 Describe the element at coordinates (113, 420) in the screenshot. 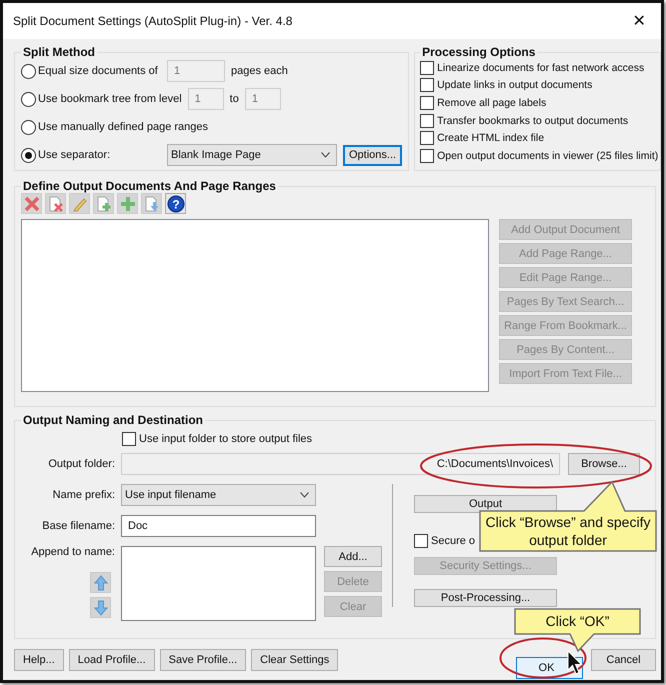

I see `group-title: Output Naming and Destination` at that location.